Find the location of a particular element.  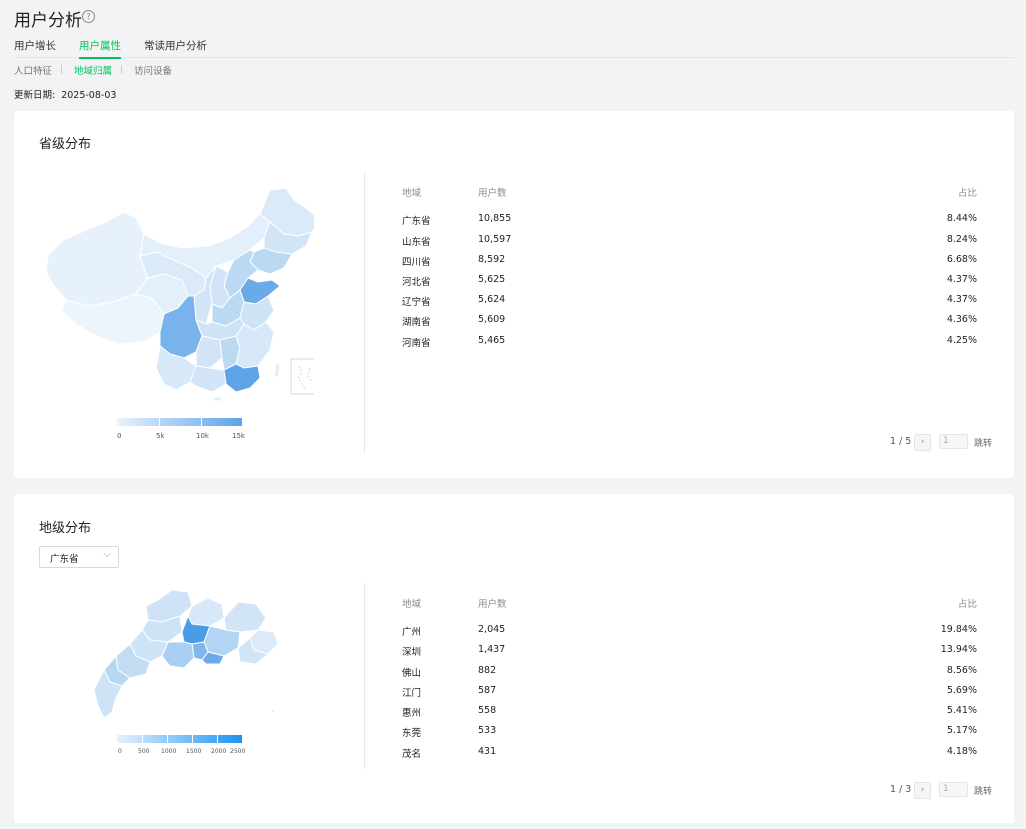

south-sea-inset is located at coordinates (302, 376).